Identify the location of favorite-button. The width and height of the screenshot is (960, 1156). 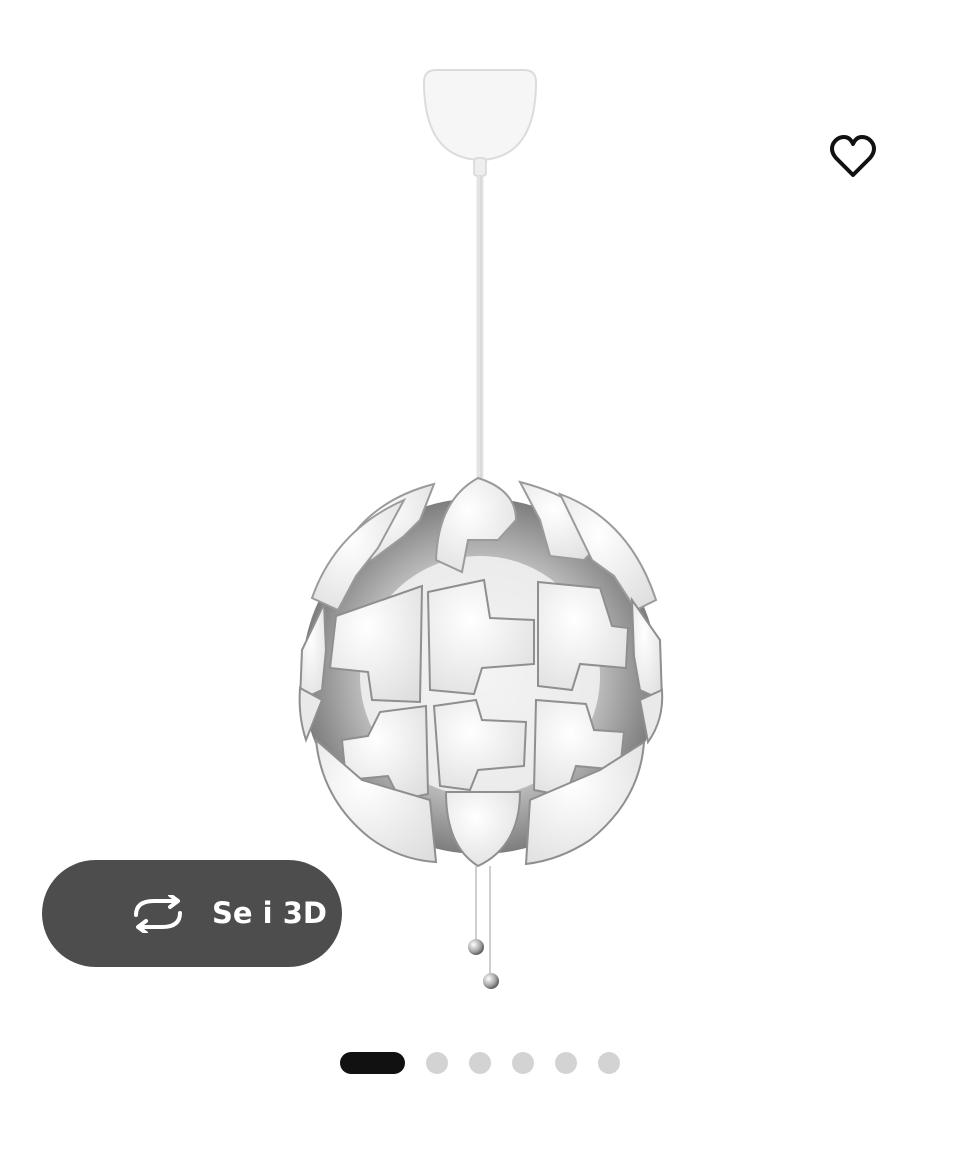
(853, 157).